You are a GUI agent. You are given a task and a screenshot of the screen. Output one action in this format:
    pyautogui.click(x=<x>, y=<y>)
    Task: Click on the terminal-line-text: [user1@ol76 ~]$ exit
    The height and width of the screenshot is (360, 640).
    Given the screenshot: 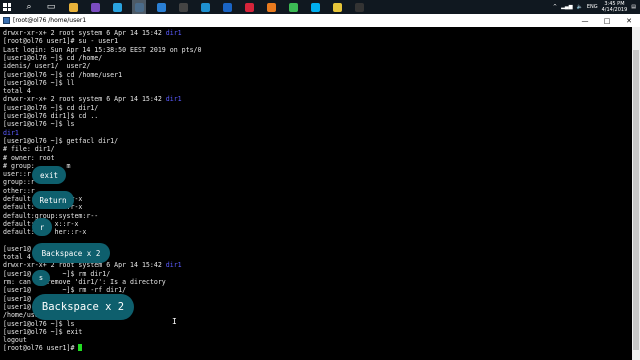 What is the action you would take?
    pyautogui.click(x=43, y=331)
    